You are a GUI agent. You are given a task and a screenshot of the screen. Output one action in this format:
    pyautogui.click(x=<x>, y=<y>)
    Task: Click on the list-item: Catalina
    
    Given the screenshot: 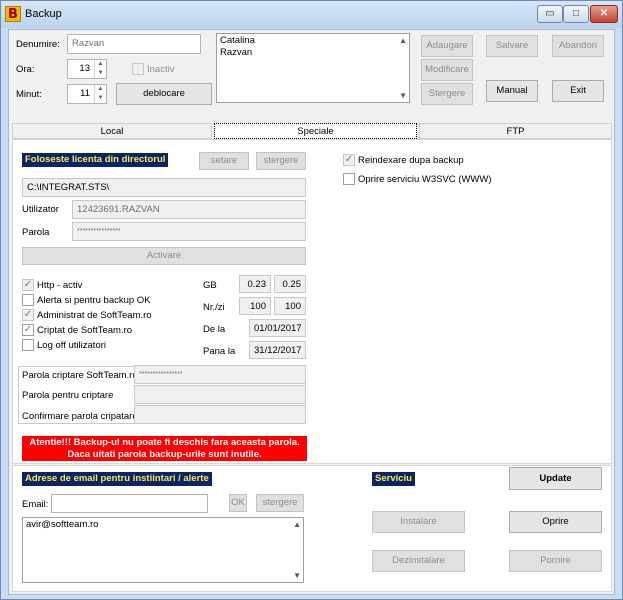 What is the action you would take?
    pyautogui.click(x=313, y=41)
    